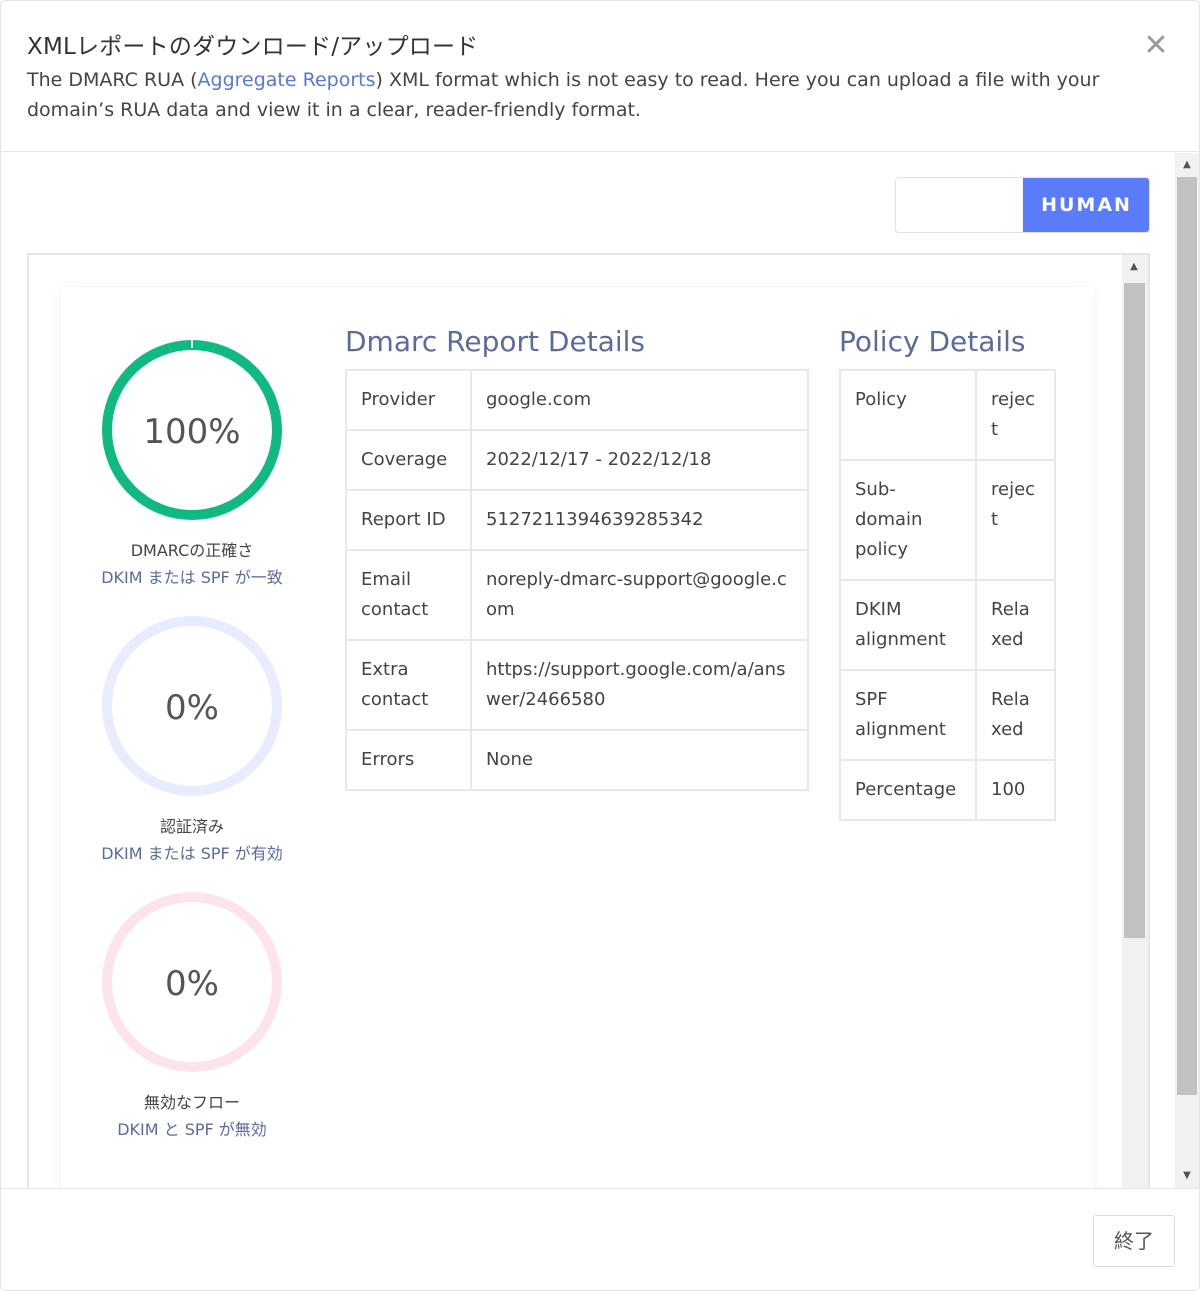 The height and width of the screenshot is (1291, 1200). What do you see at coordinates (960, 205) in the screenshot?
I see `toggle-xml-option` at bounding box center [960, 205].